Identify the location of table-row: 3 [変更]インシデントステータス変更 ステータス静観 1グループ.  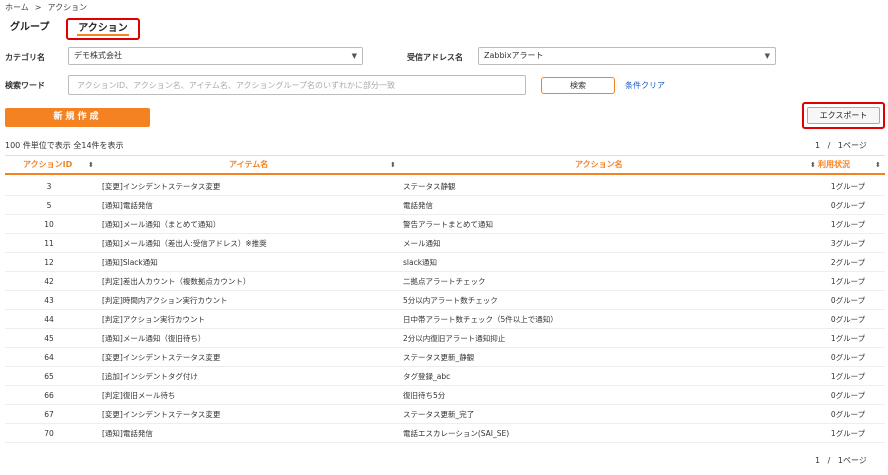
(445, 186).